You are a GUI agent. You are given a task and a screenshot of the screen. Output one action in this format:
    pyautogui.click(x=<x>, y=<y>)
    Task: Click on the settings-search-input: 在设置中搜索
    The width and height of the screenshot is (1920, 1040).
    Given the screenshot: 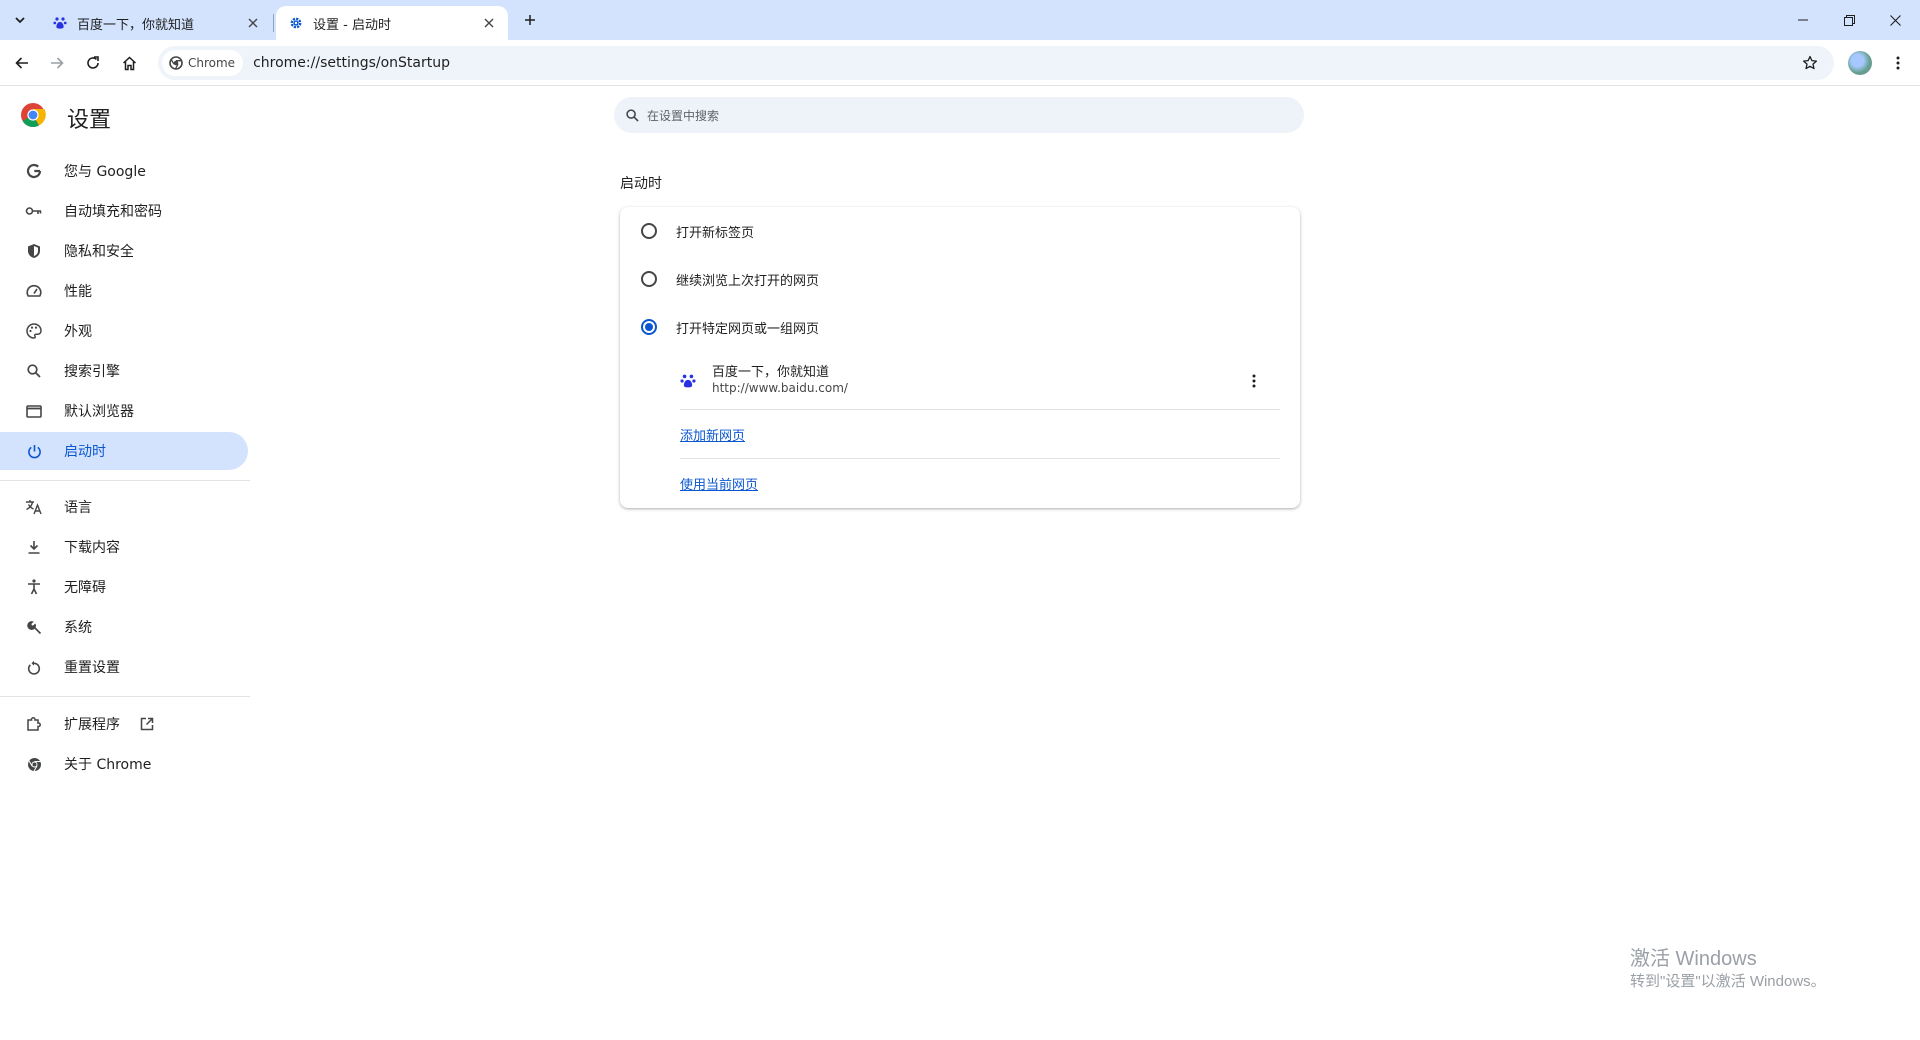 What is the action you would take?
    pyautogui.click(x=959, y=115)
    